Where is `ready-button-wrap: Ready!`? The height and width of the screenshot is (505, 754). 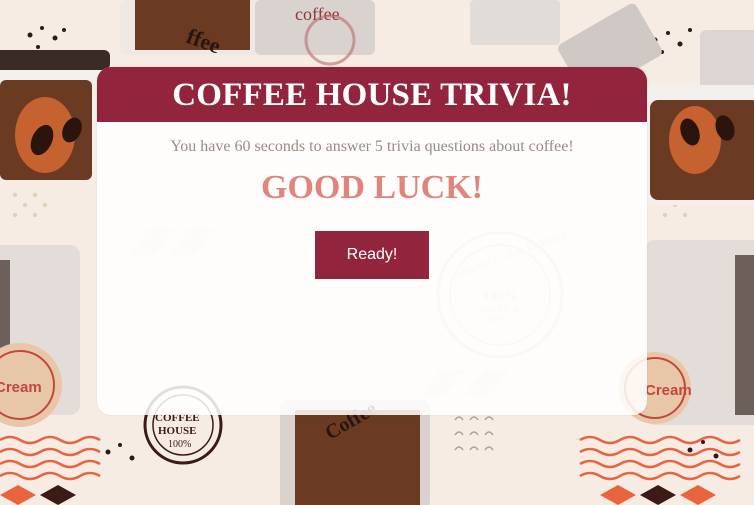
ready-button-wrap: Ready! is located at coordinates (372, 255).